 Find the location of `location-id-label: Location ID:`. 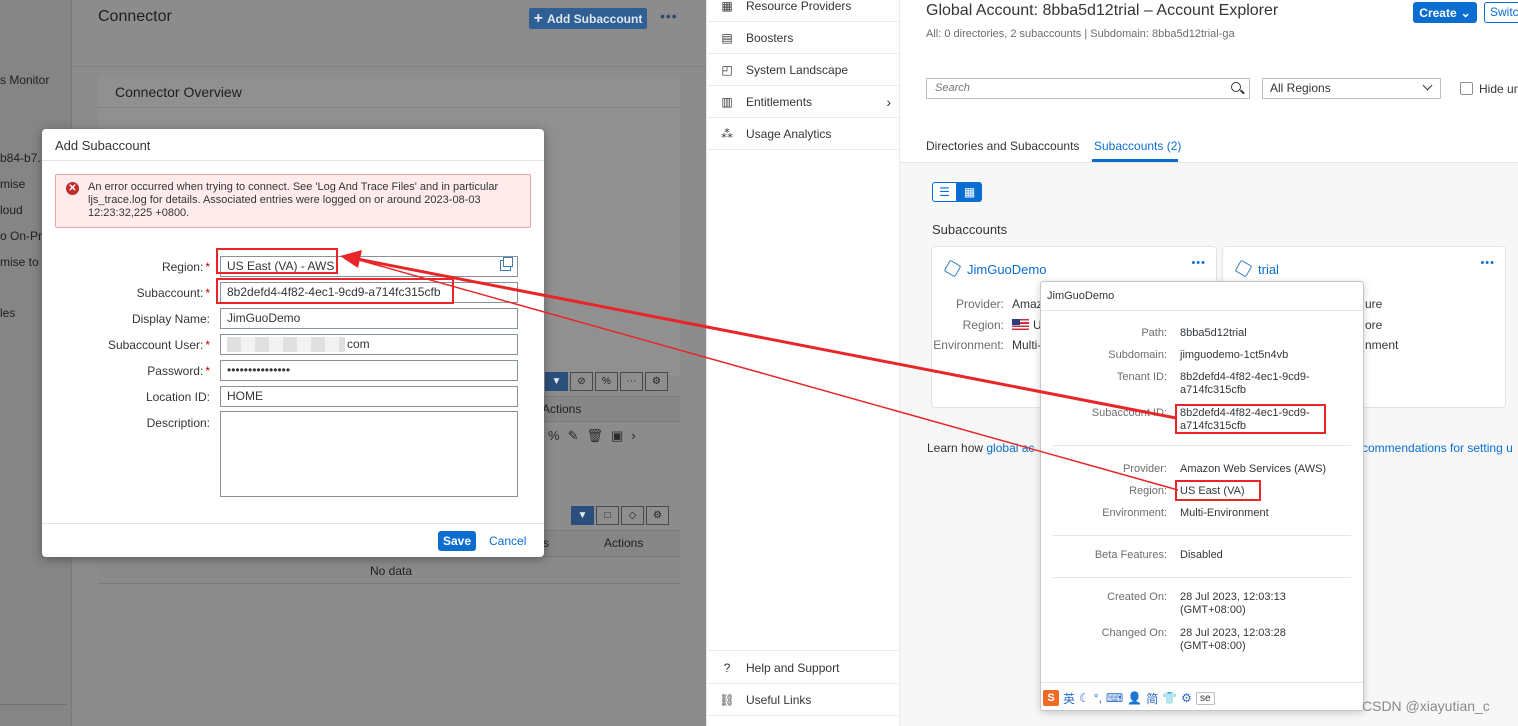

location-id-label: Location ID: is located at coordinates (177, 397).